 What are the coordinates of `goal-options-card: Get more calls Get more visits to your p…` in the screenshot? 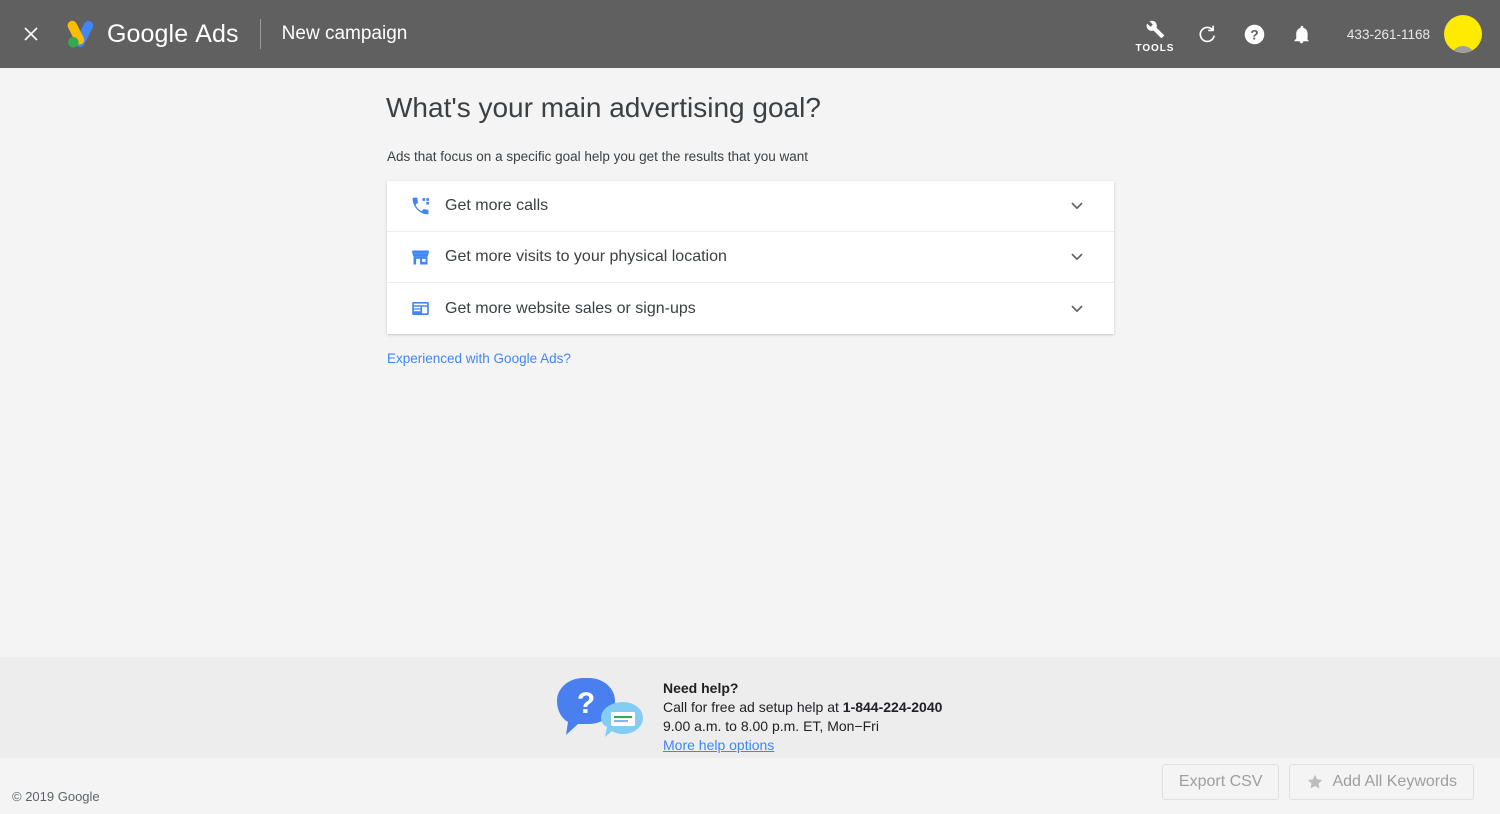 It's located at (750, 257).